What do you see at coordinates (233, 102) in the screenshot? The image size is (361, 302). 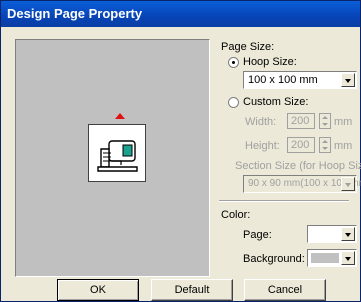 I see `custom-size-radio` at bounding box center [233, 102].